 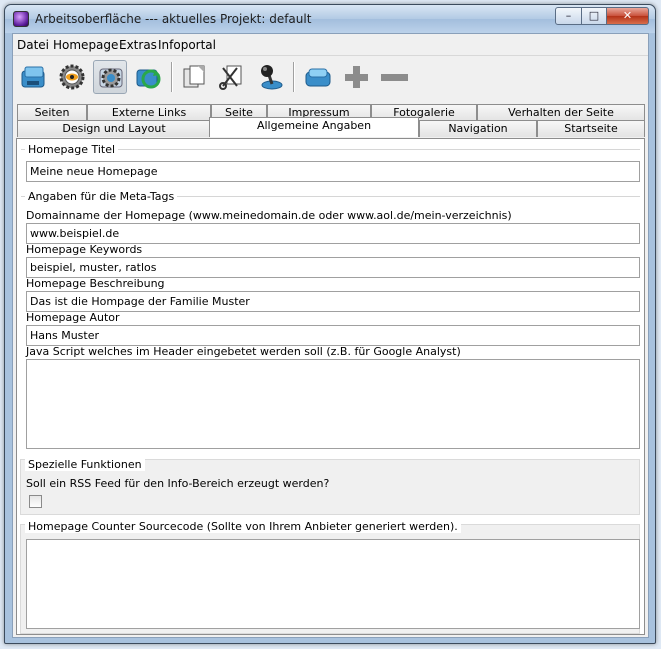 I want to click on refresh-icon, so click(x=148, y=79).